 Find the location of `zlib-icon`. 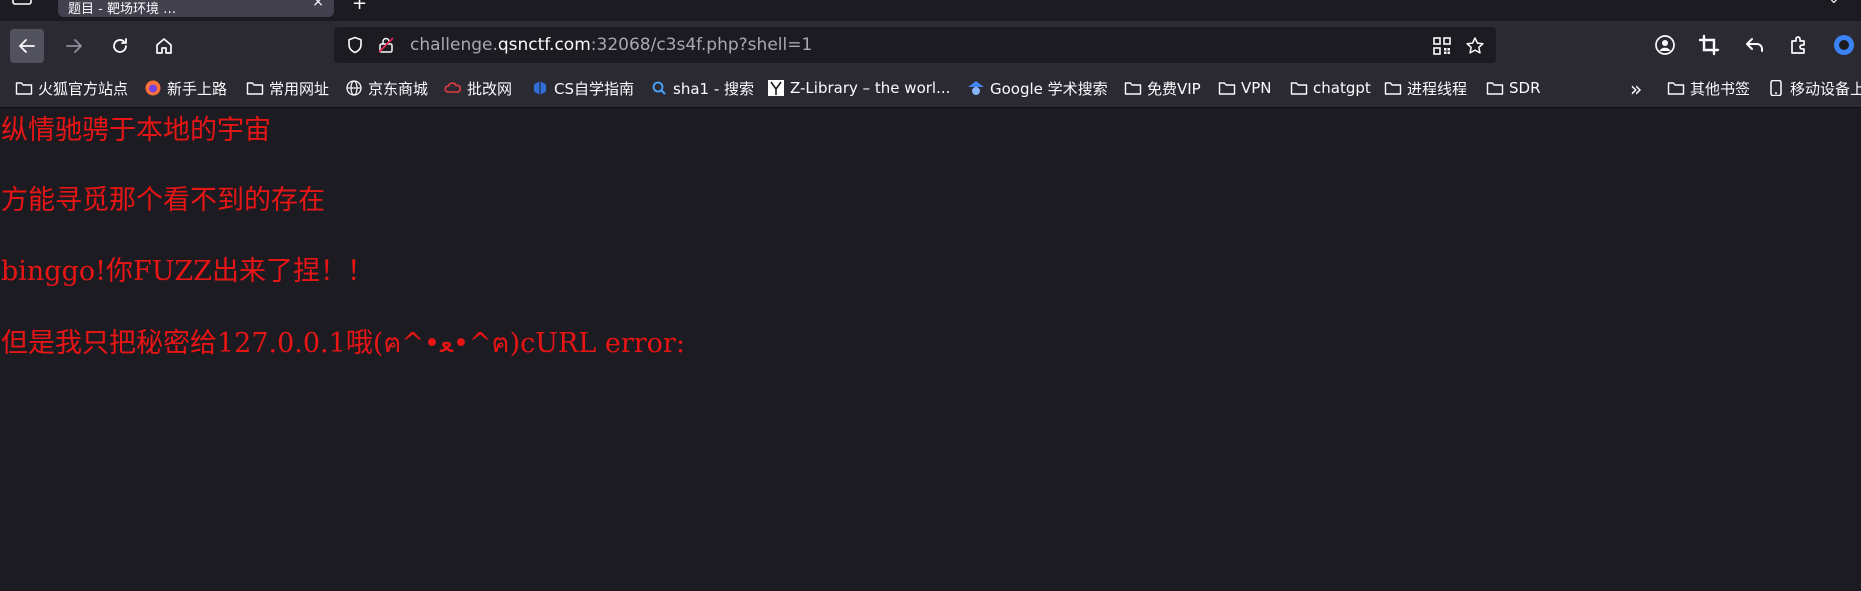

zlib-icon is located at coordinates (776, 88).